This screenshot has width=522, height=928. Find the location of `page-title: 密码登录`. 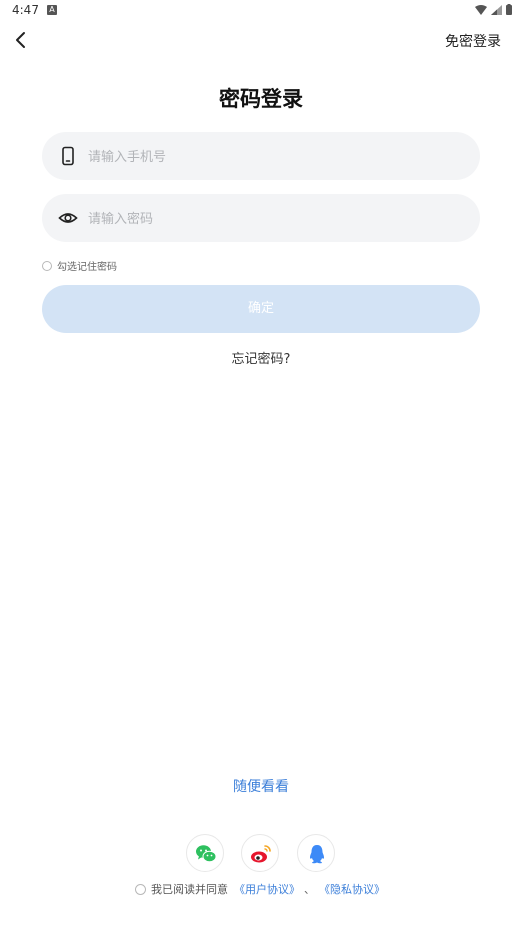

page-title: 密码登录 is located at coordinates (261, 99).